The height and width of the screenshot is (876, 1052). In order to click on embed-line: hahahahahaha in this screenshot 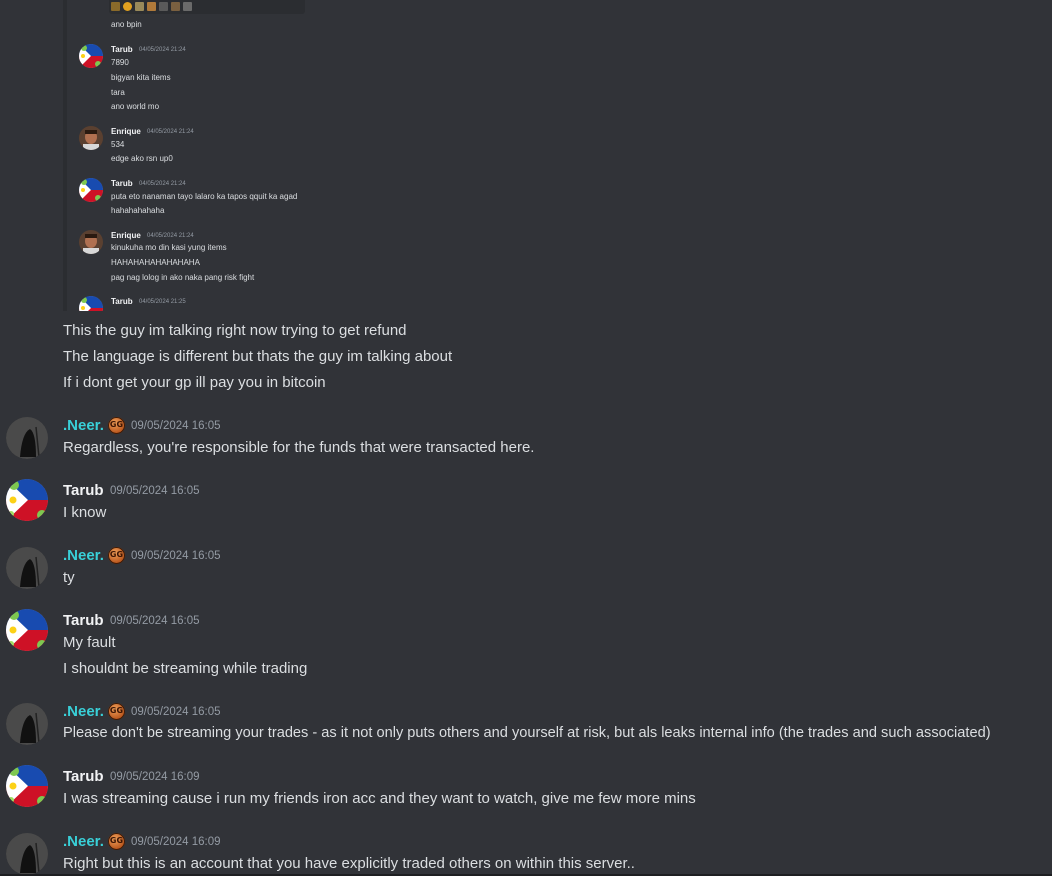, I will do `click(138, 210)`.